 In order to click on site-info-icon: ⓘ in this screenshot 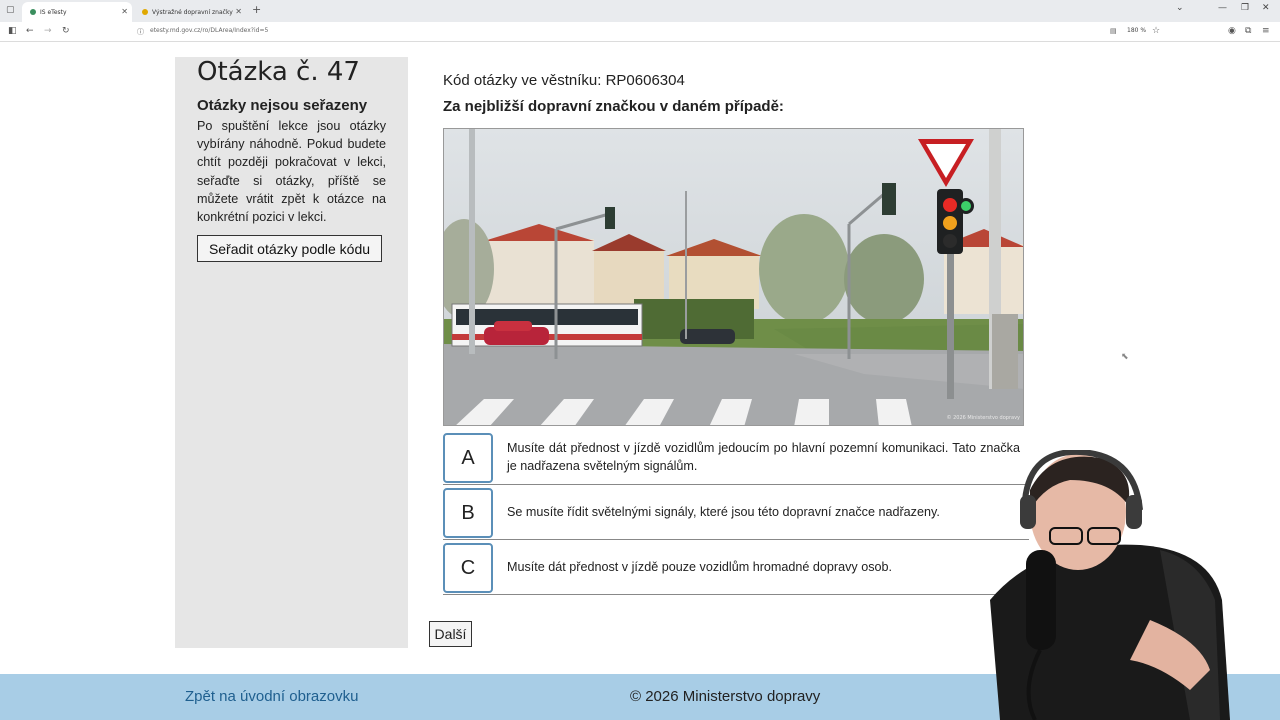, I will do `click(140, 32)`.